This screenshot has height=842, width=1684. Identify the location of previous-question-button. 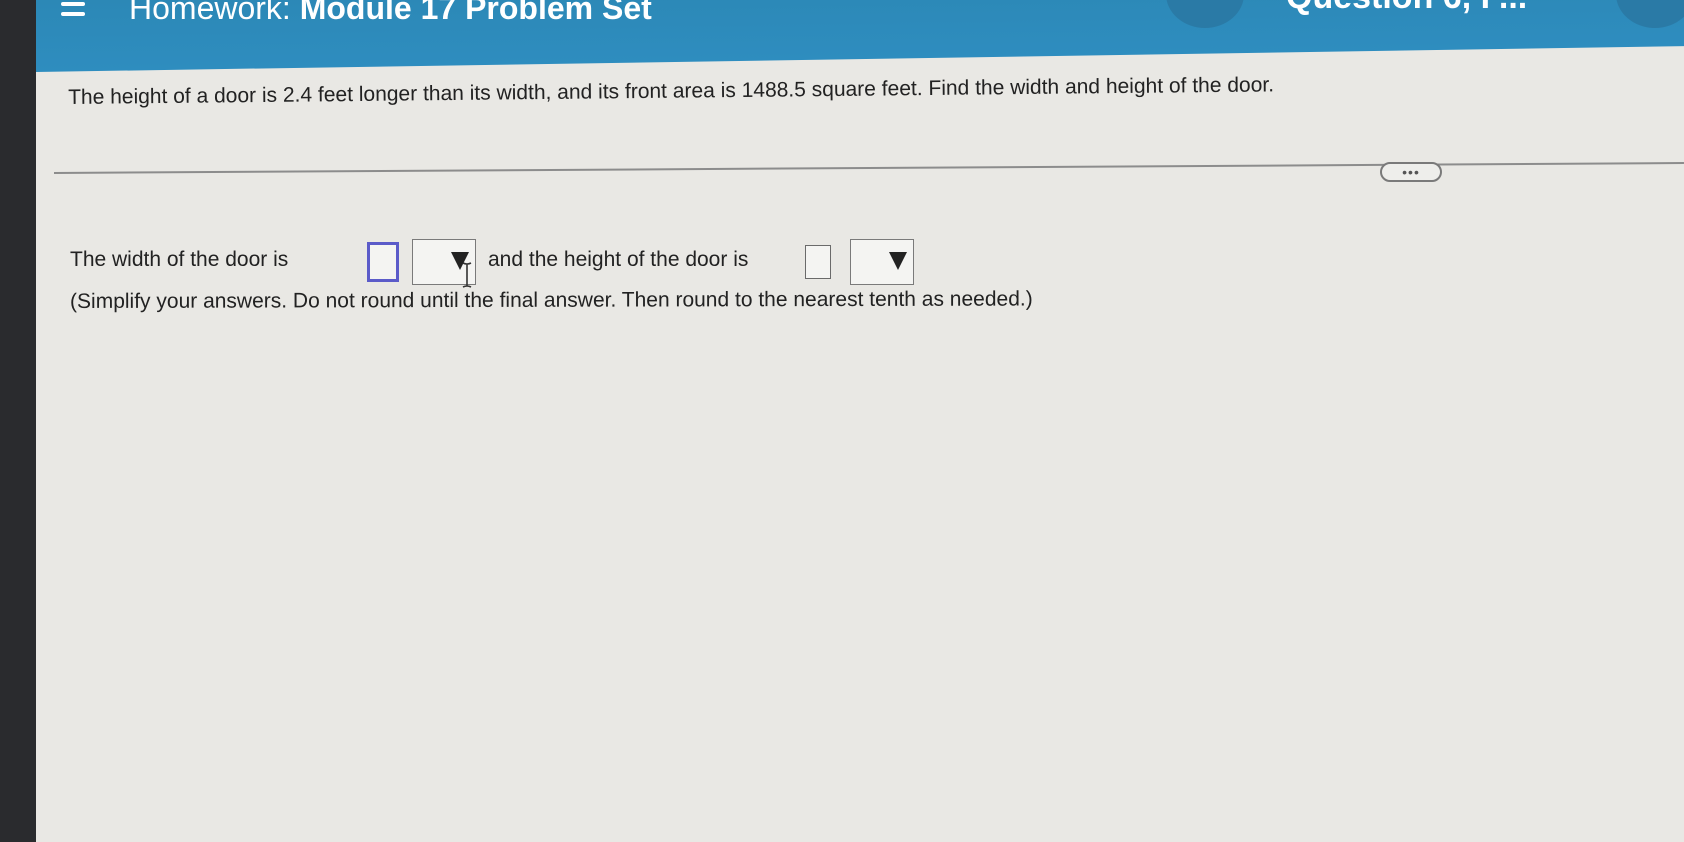
(1205, 14).